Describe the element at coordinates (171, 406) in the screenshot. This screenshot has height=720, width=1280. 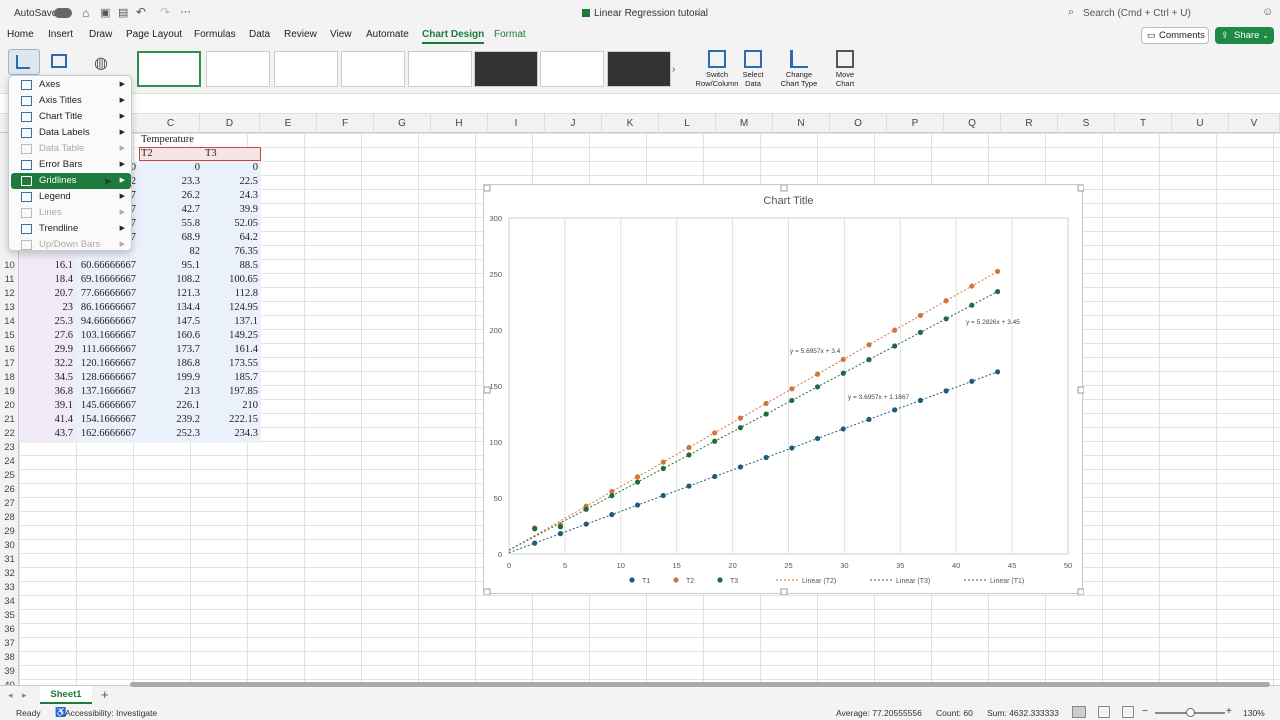
I see `data-cell: 226.1` at that location.